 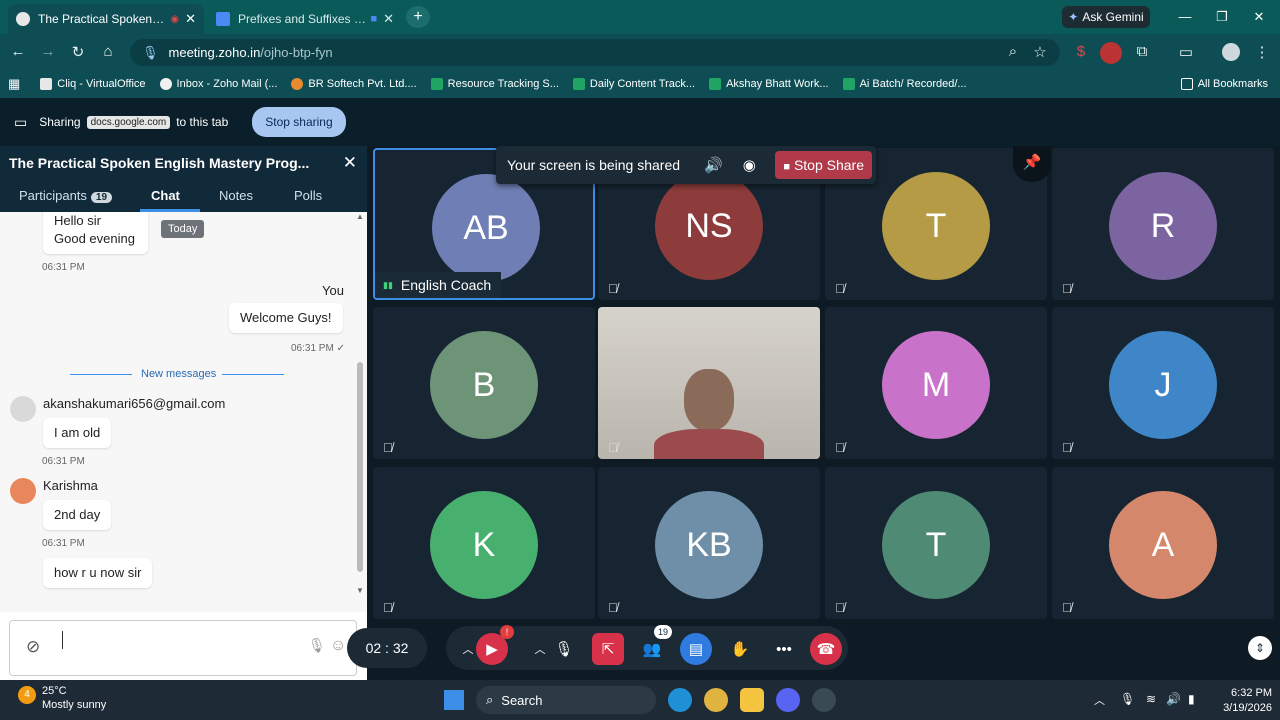 I want to click on participant-tile: R 🎙̸, so click(x=1163, y=224).